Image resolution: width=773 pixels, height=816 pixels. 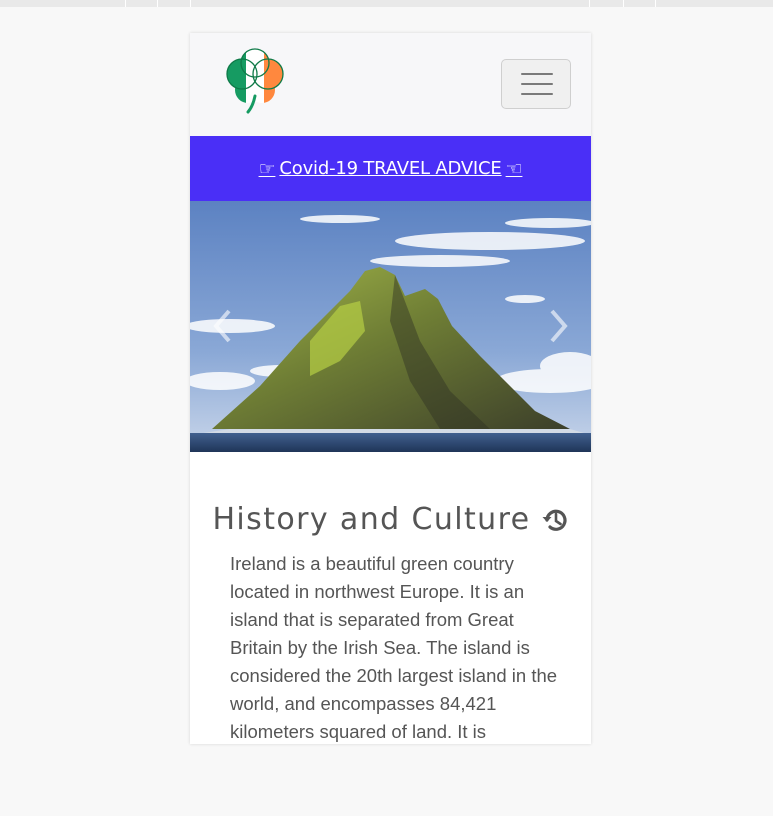 I want to click on chevron-right-icon, so click(x=559, y=326).